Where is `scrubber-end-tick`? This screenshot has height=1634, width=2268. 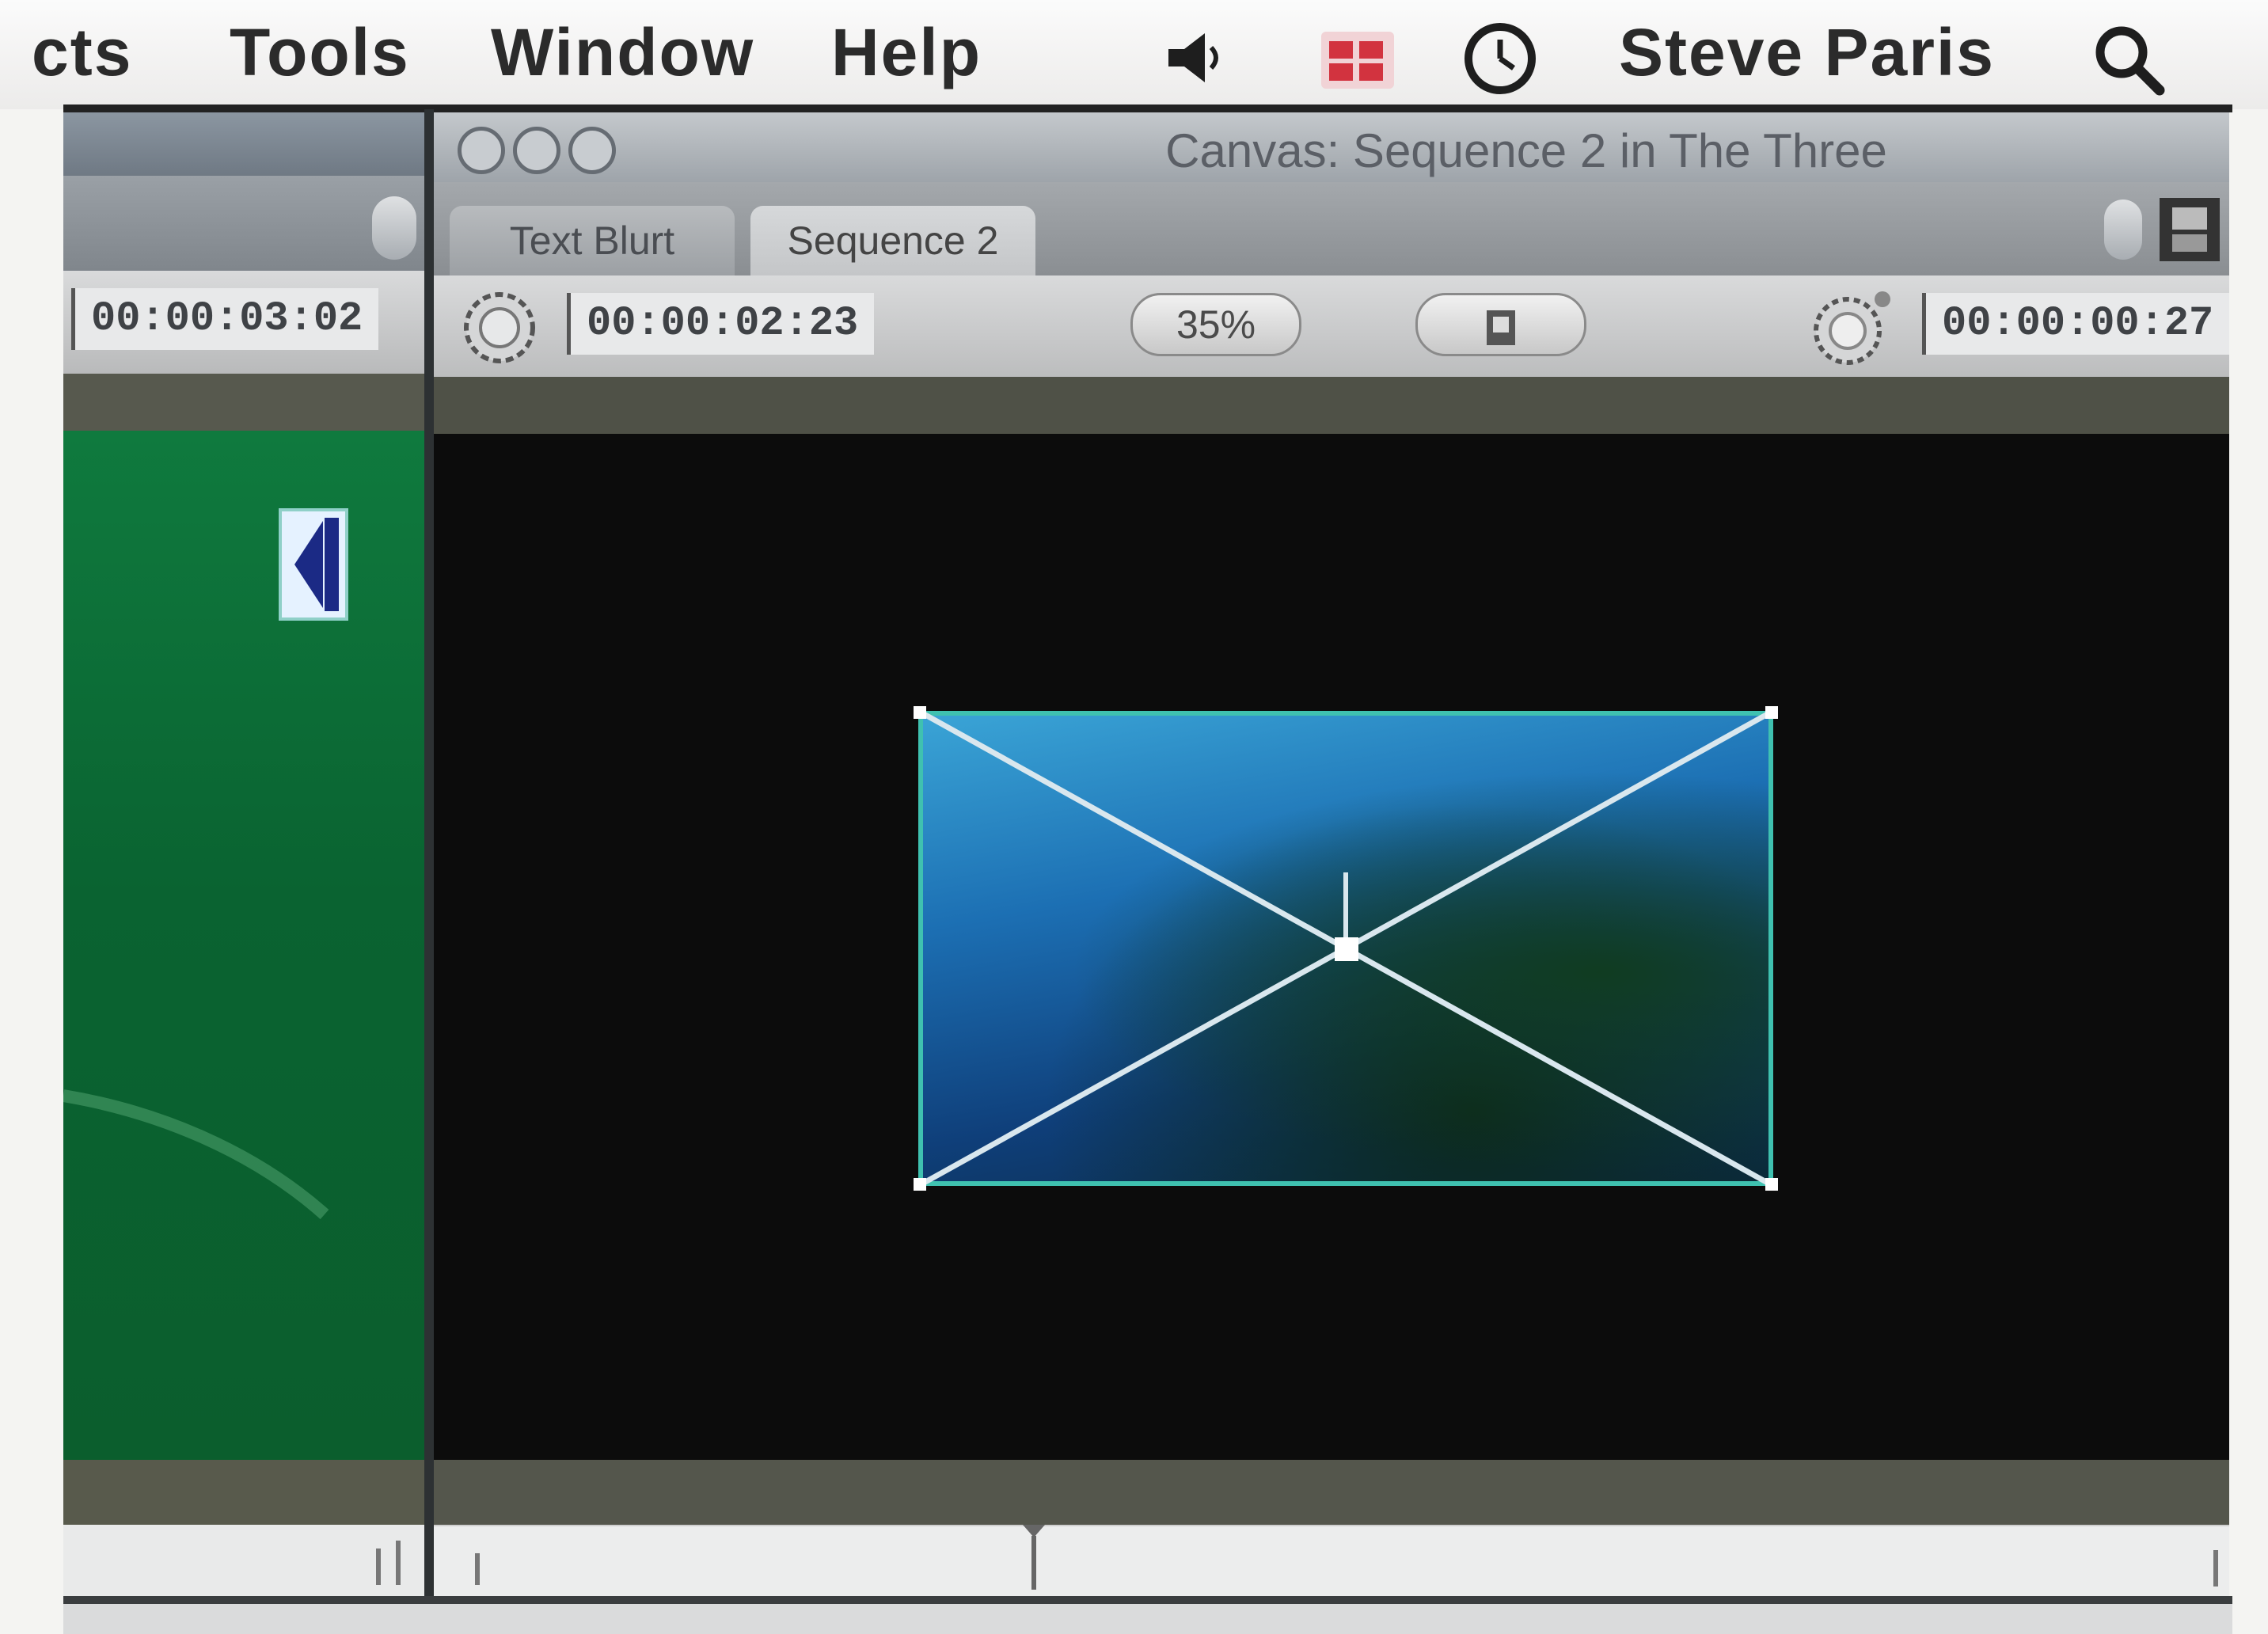 scrubber-end-tick is located at coordinates (2215, 1568).